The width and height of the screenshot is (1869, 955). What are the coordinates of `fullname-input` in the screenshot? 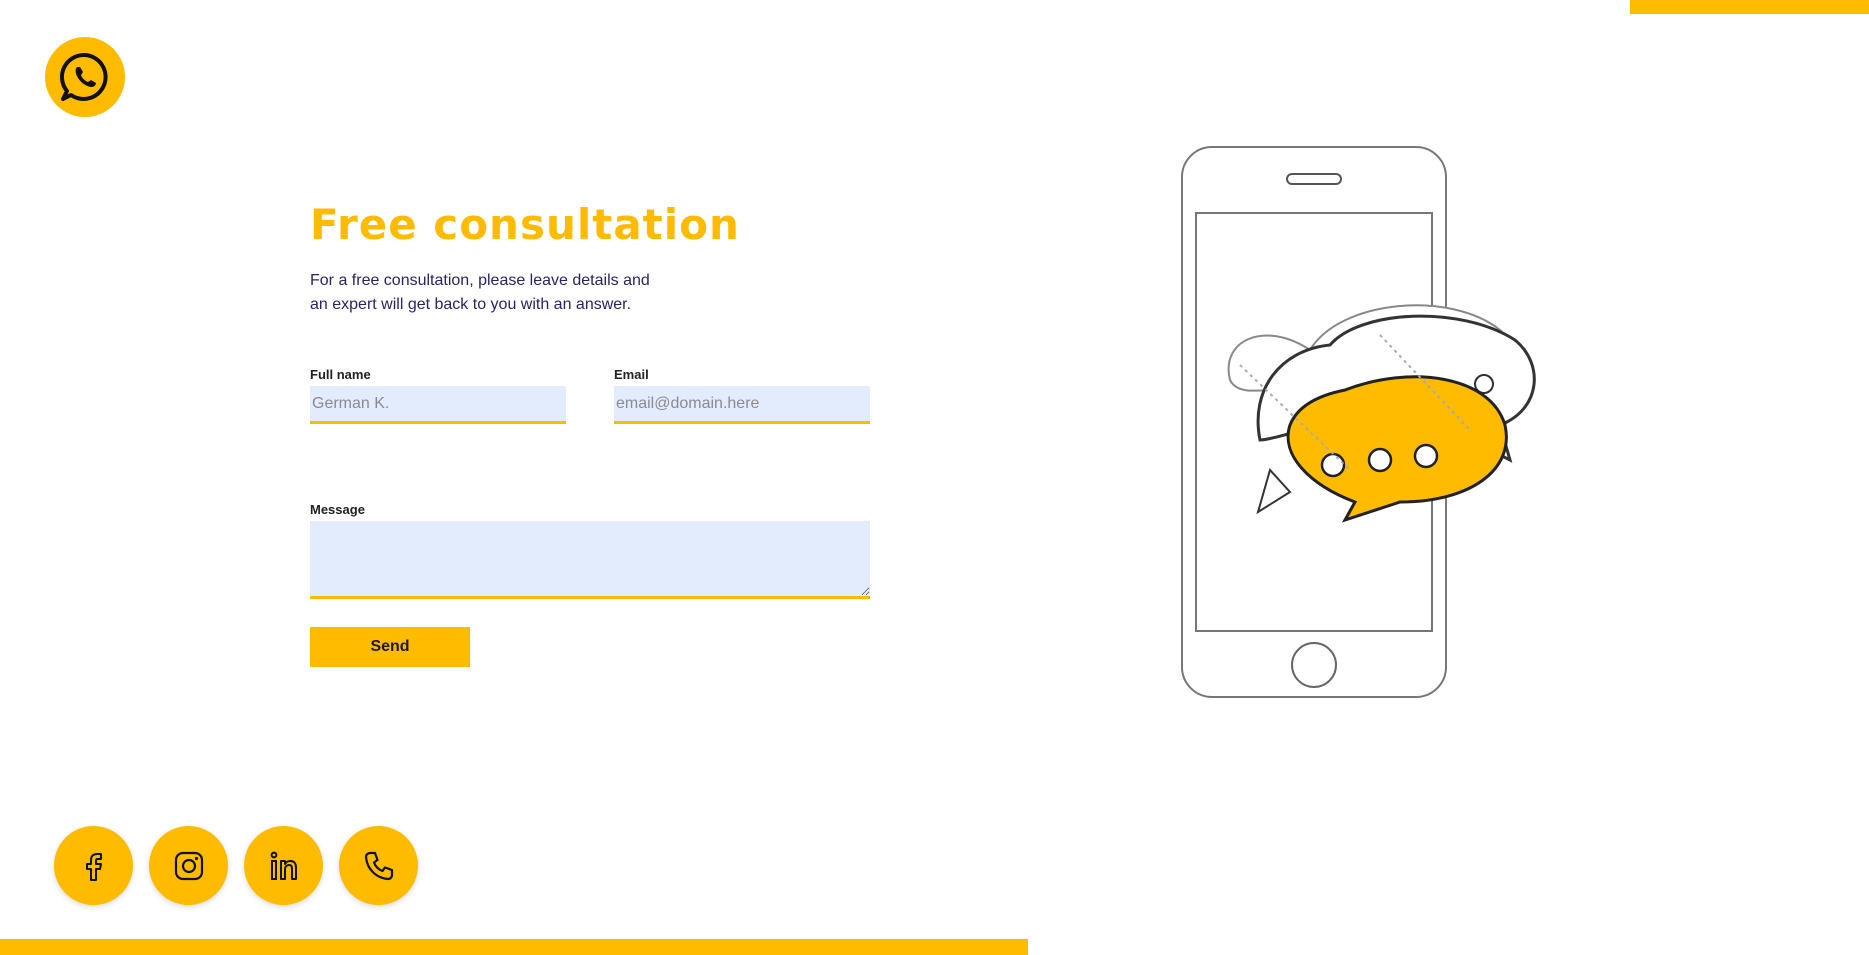 It's located at (438, 405).